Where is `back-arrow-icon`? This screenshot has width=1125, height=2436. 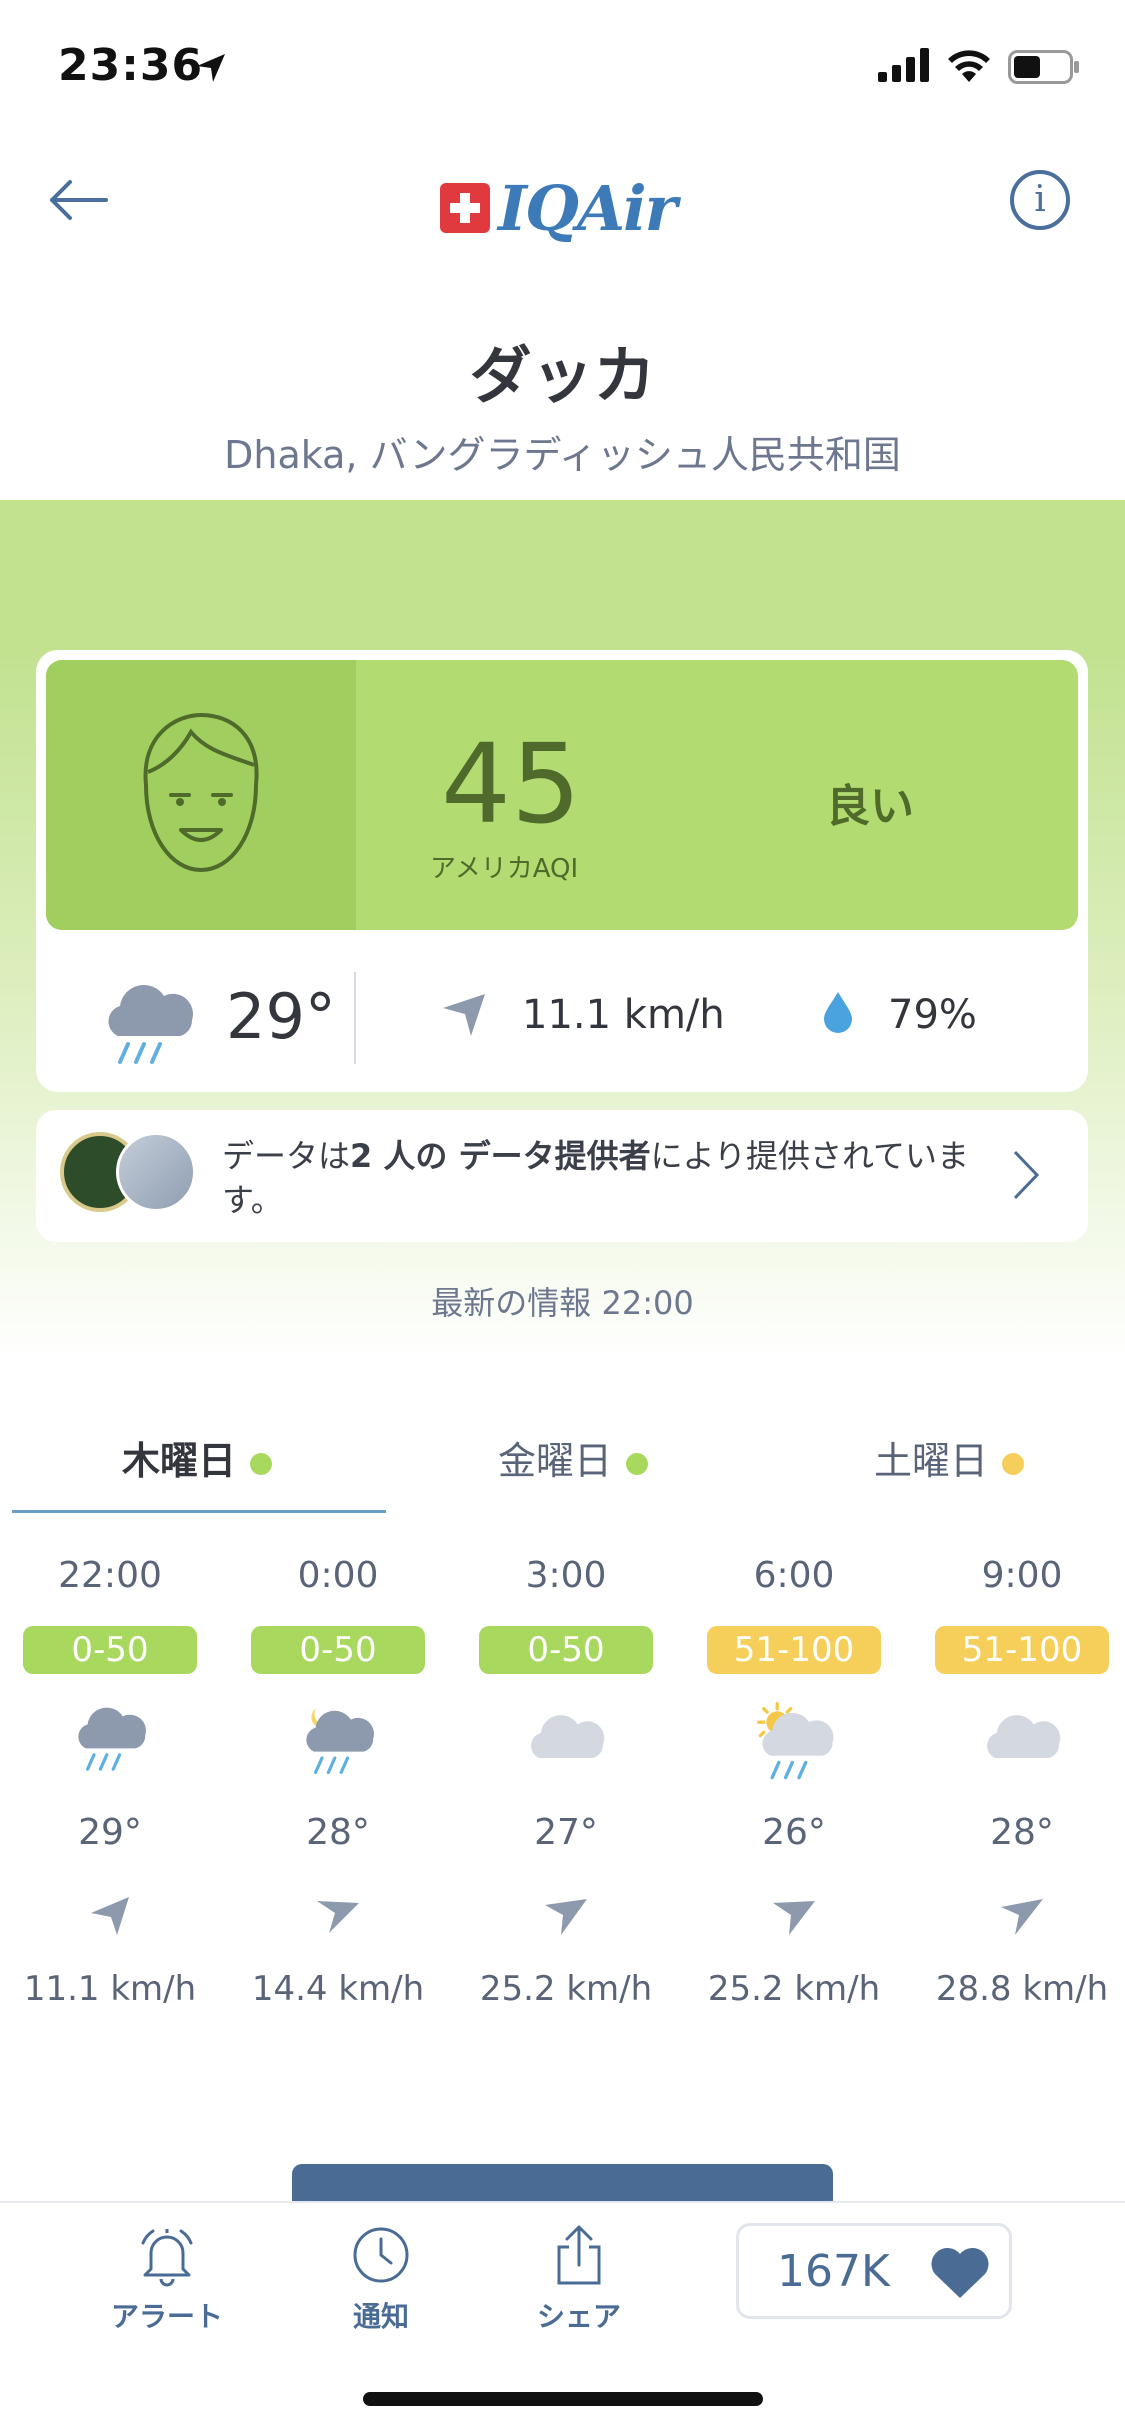 back-arrow-icon is located at coordinates (82, 200).